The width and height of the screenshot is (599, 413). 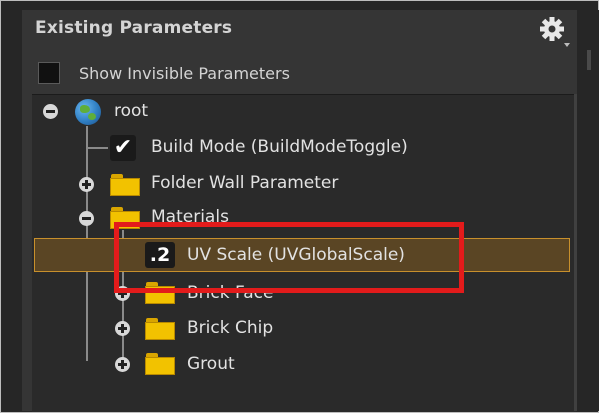 I want to click on tree-scrollbar, so click(x=575, y=252).